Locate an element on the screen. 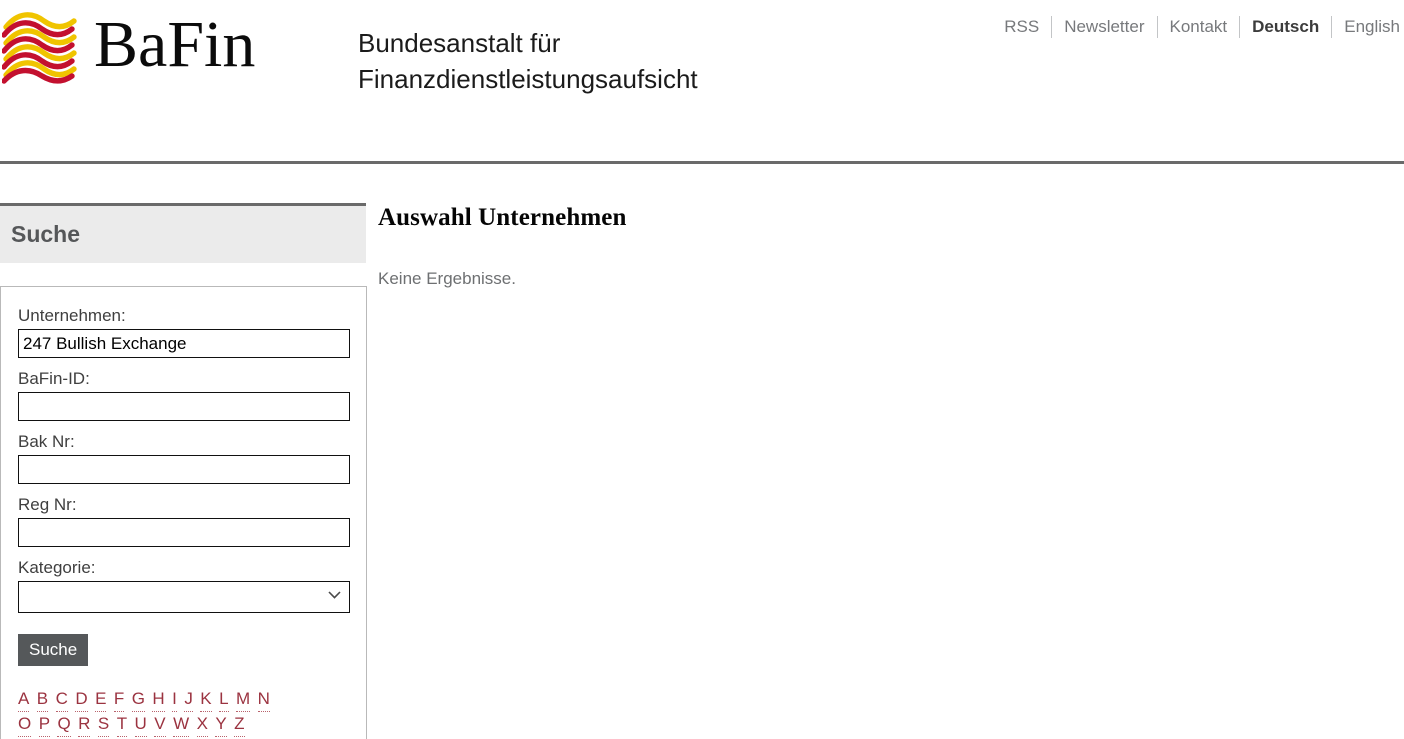 The height and width of the screenshot is (739, 1404). alpha-link-c: C is located at coordinates (61, 699).